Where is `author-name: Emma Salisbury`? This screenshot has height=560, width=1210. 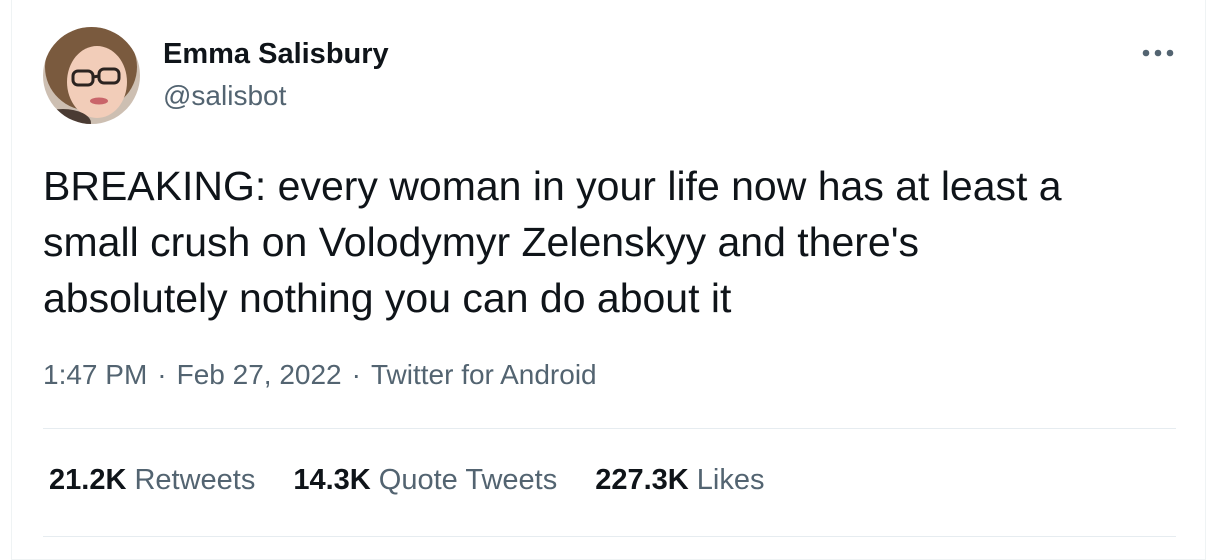 author-name: Emma Salisbury is located at coordinates (276, 54).